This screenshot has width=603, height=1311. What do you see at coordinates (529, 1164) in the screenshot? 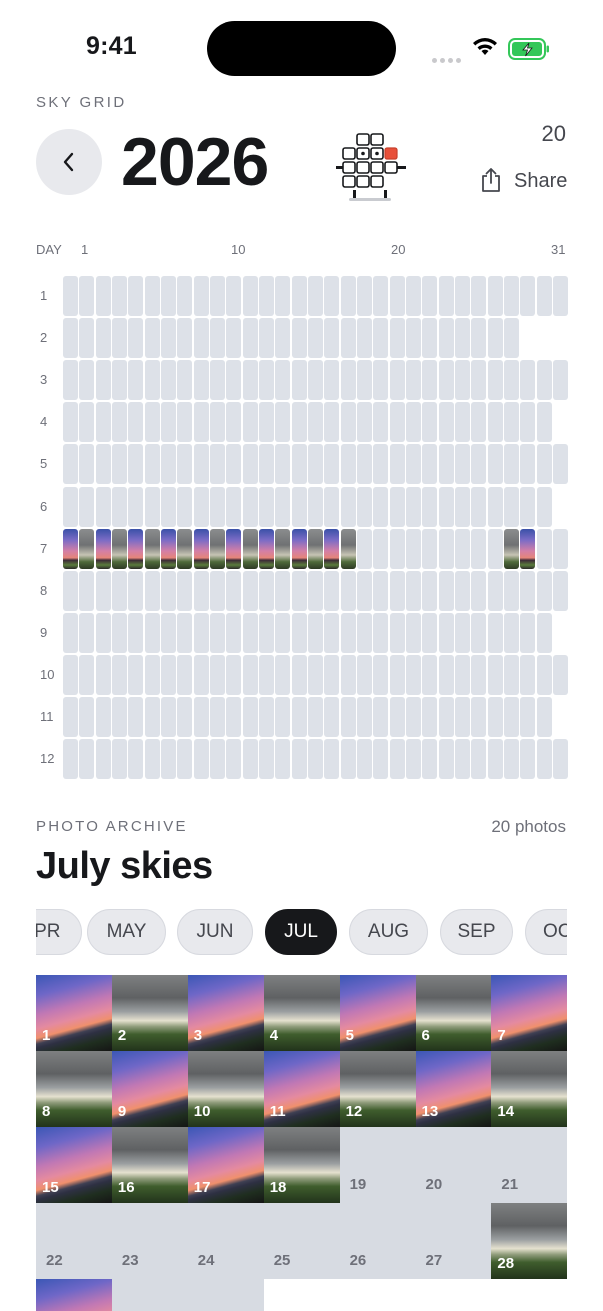
I see `empty-day-tile: 21` at bounding box center [529, 1164].